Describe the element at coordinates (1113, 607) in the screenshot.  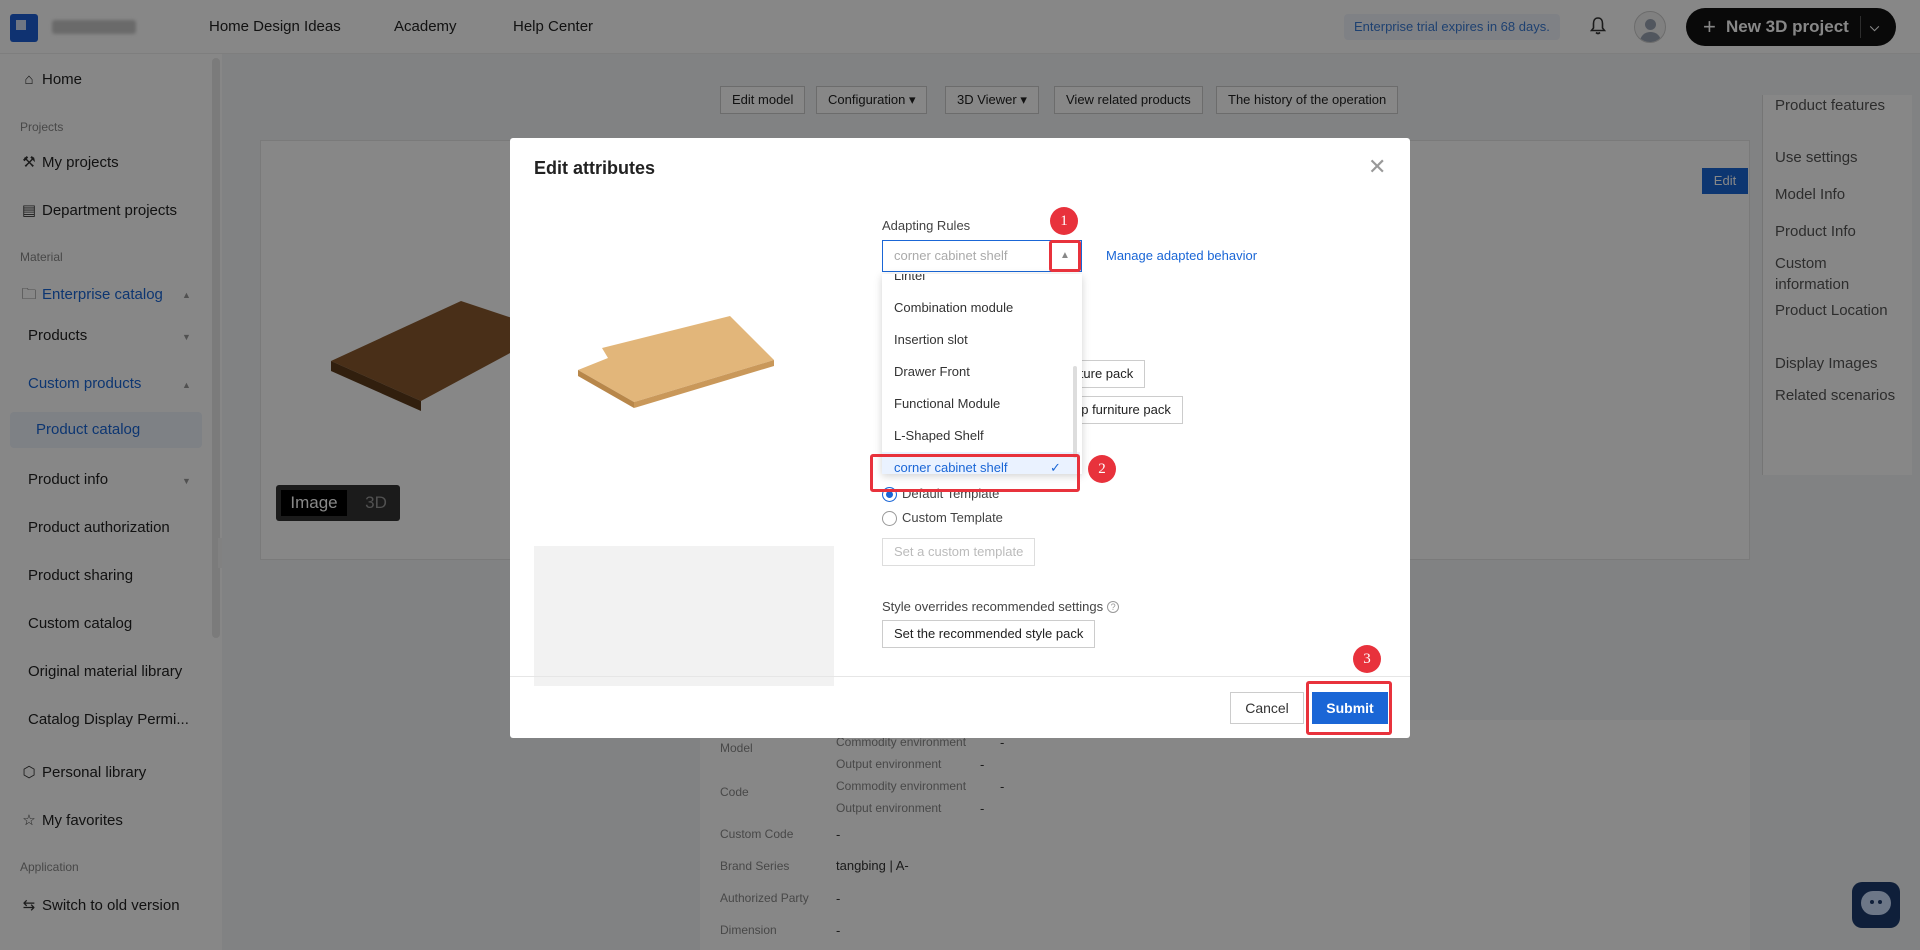
I see `help-icon: ?` at that location.